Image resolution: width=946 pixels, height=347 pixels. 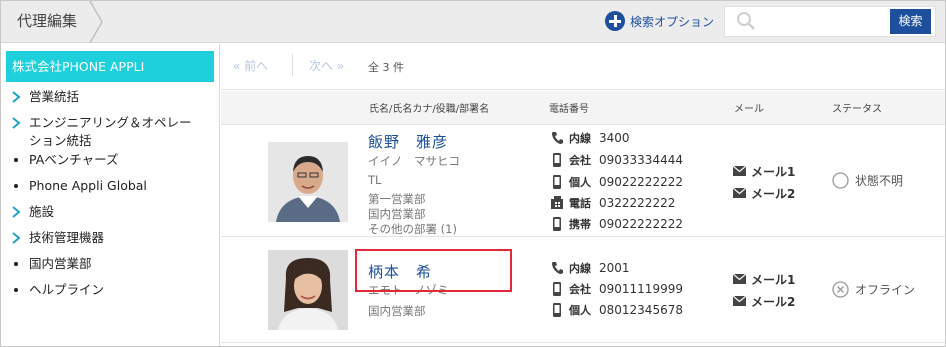 What do you see at coordinates (60, 263) in the screenshot?
I see `sidebar-item-label: 国内営業部` at bounding box center [60, 263].